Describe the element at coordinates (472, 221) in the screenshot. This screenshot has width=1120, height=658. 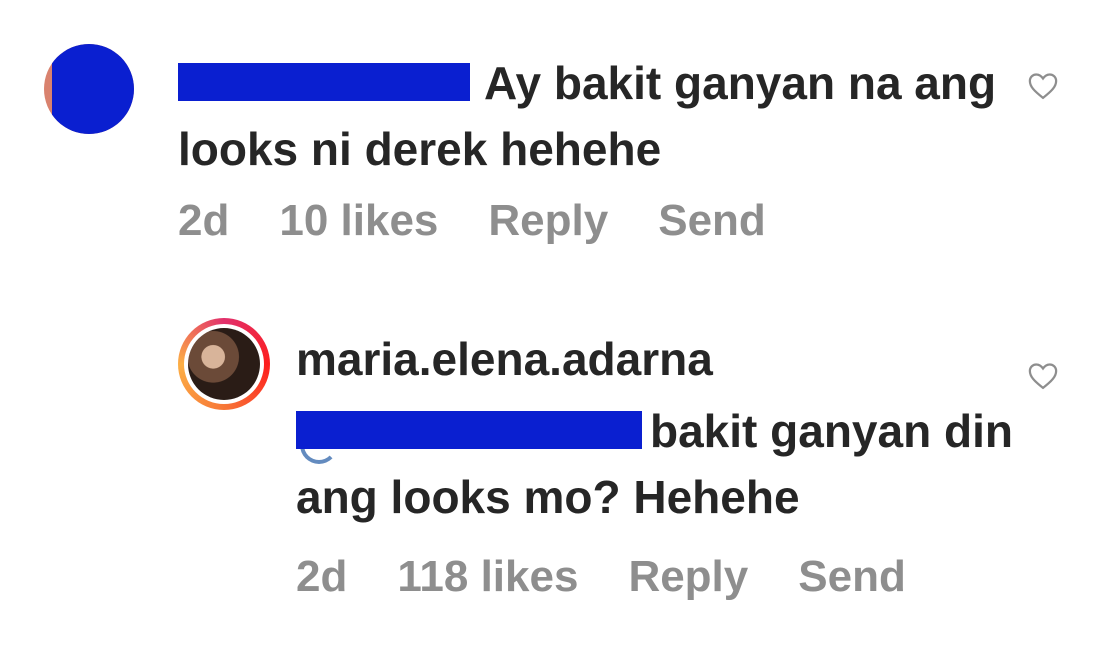
I see `comment-meta: 2d 10 likes Reply Send` at that location.